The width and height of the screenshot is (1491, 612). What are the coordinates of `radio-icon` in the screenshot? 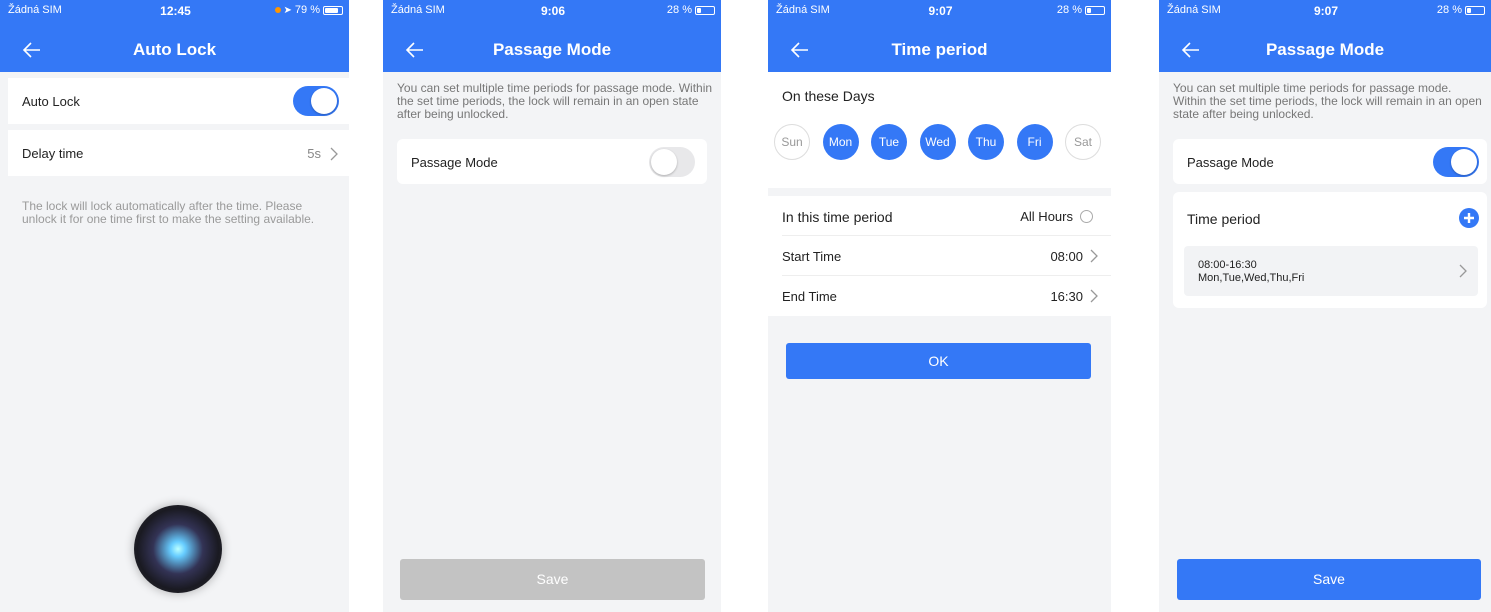 It's located at (1086, 216).